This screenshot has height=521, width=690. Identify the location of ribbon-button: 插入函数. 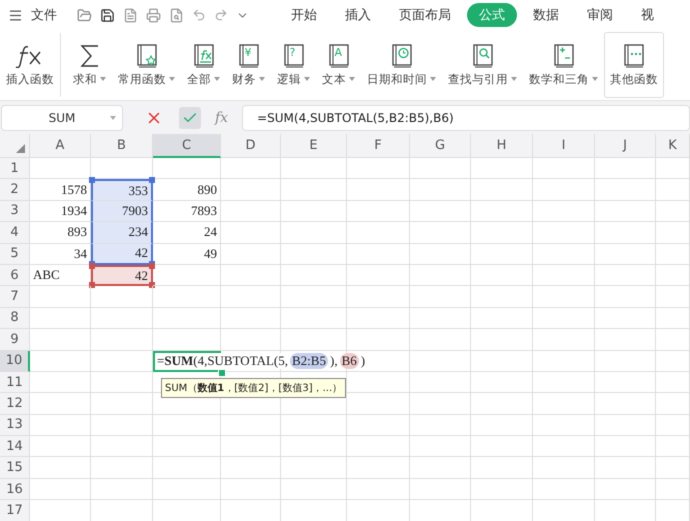
(30, 65).